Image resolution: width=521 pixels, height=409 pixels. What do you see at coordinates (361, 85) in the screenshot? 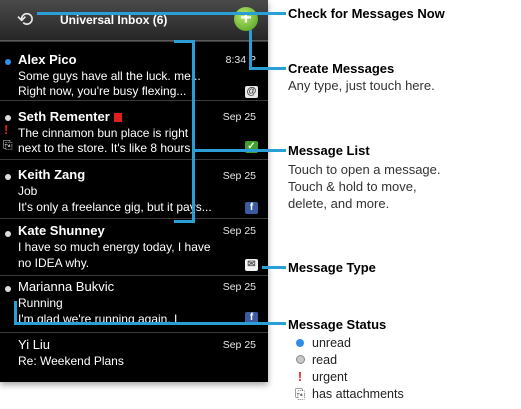
I see `callout-text-create: Any type, just touch here.` at bounding box center [361, 85].